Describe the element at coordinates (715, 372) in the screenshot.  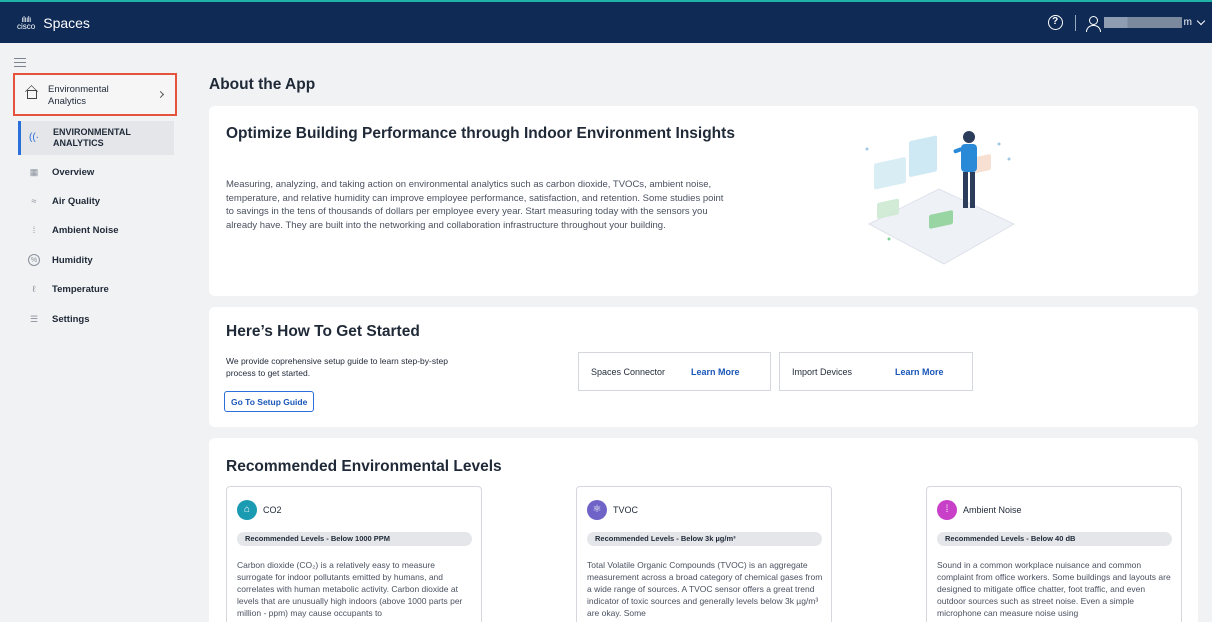
I see `spaces-connector-learn-more-link: Learn More` at that location.